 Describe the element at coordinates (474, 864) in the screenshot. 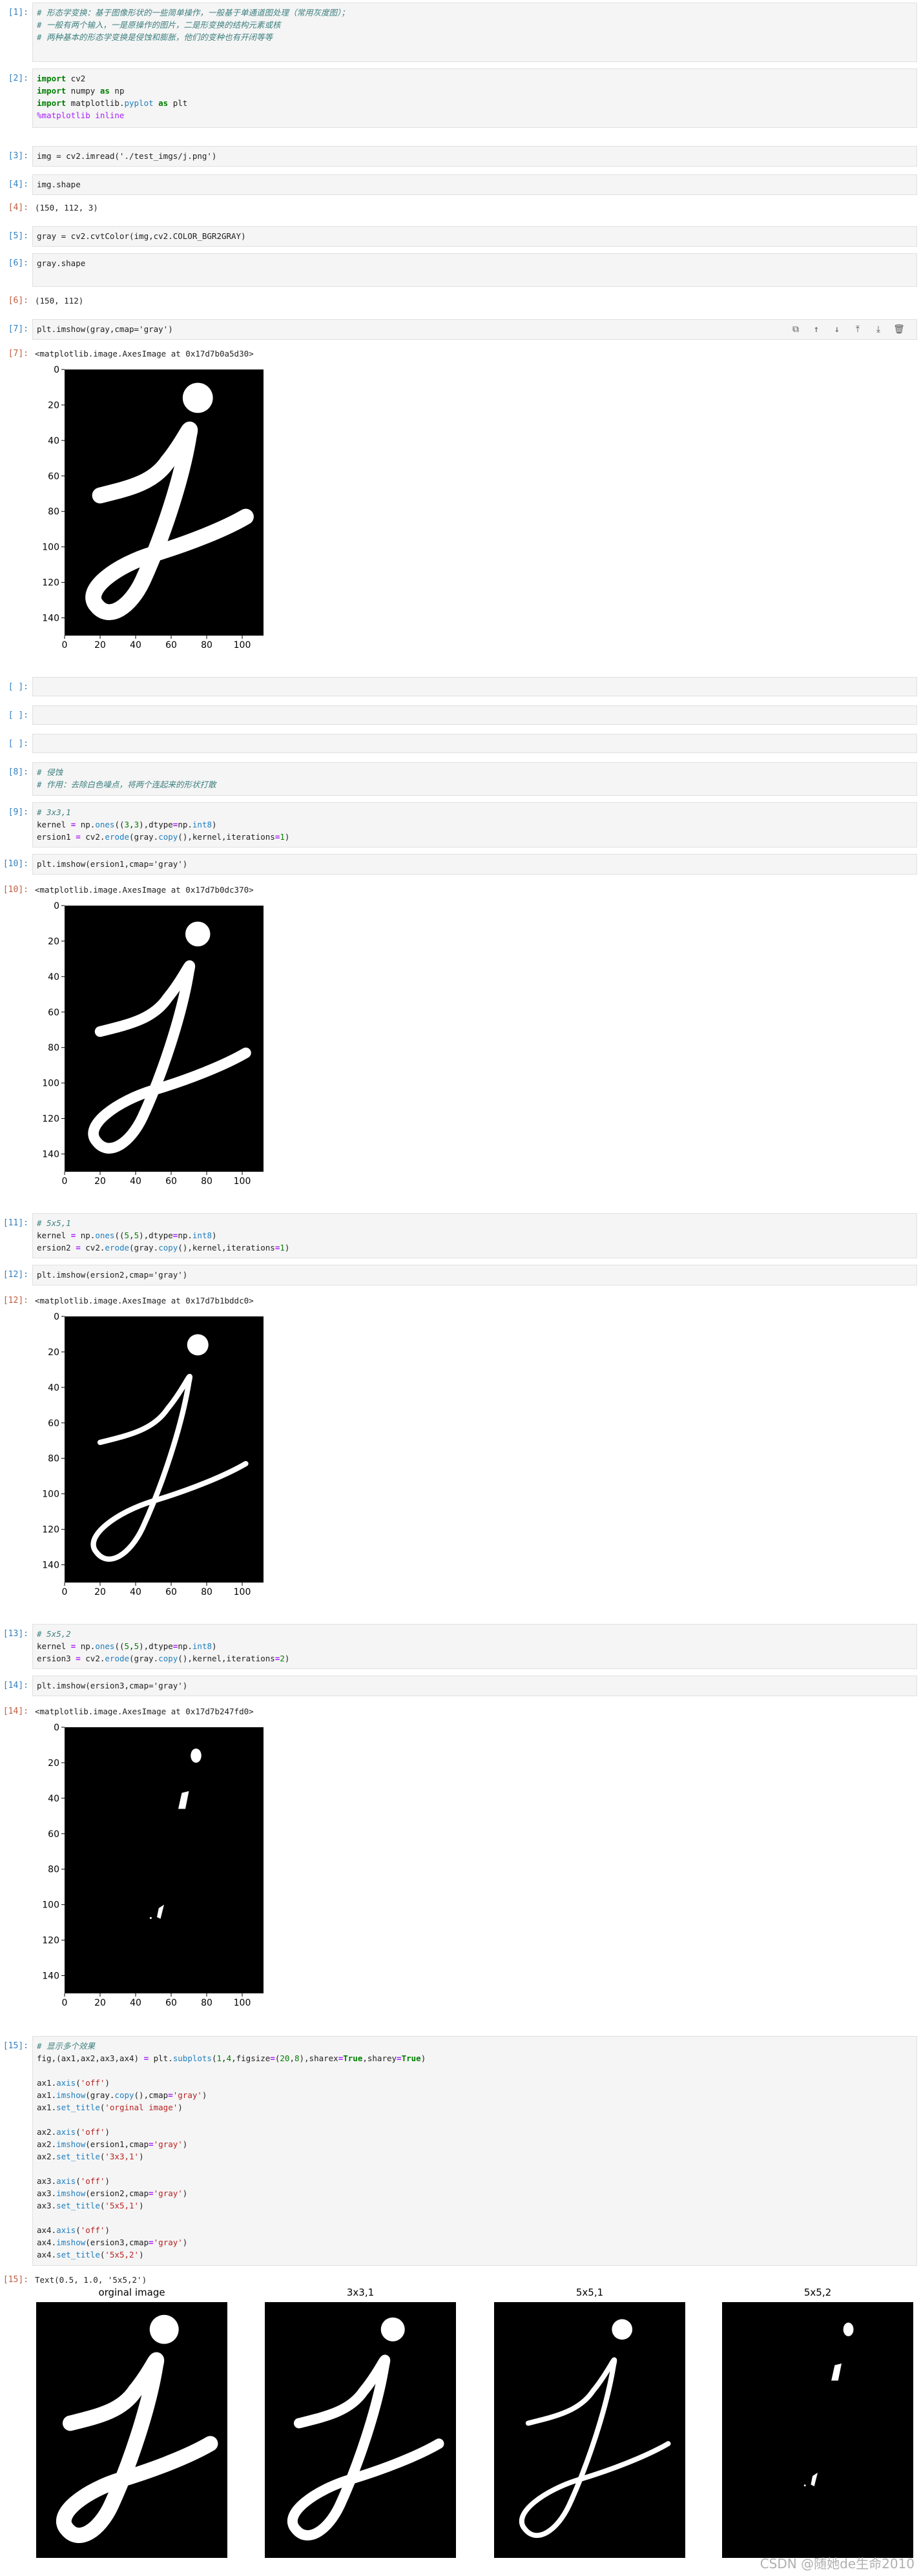

I see `code-cell-input: plt.imshow(ersion1,cmap='gray')` at that location.